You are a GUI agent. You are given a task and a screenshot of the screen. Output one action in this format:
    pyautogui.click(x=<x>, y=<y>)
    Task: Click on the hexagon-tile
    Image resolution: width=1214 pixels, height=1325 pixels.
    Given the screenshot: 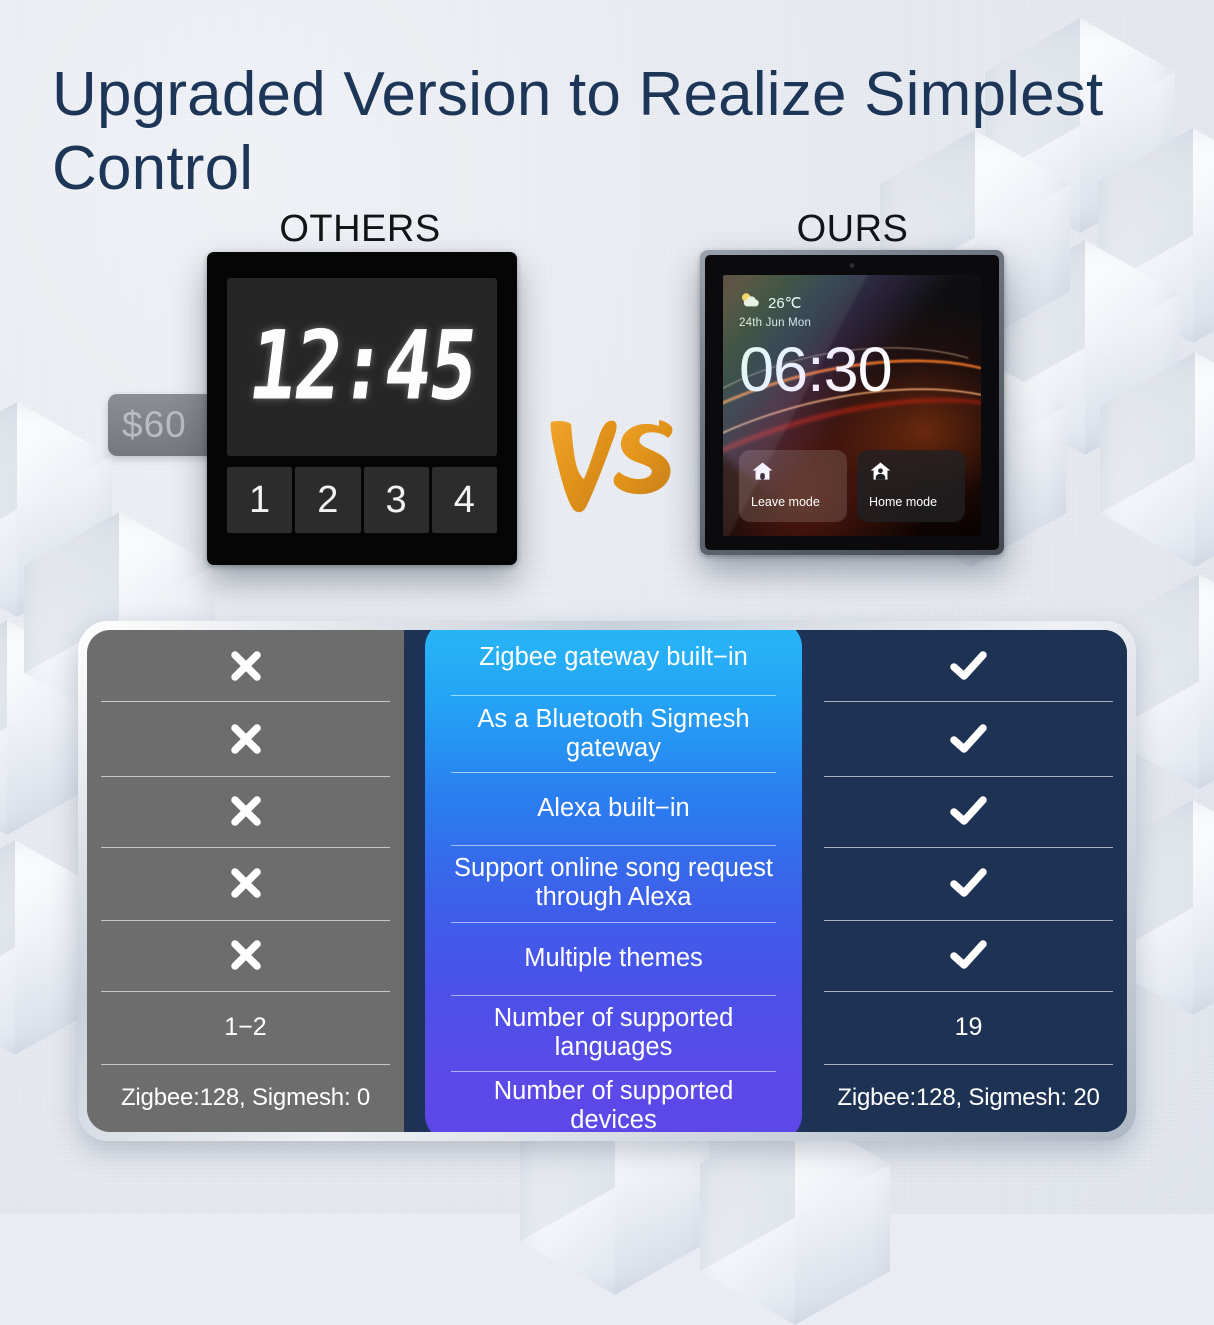 What is the action you would take?
    pyautogui.click(x=795, y=1217)
    